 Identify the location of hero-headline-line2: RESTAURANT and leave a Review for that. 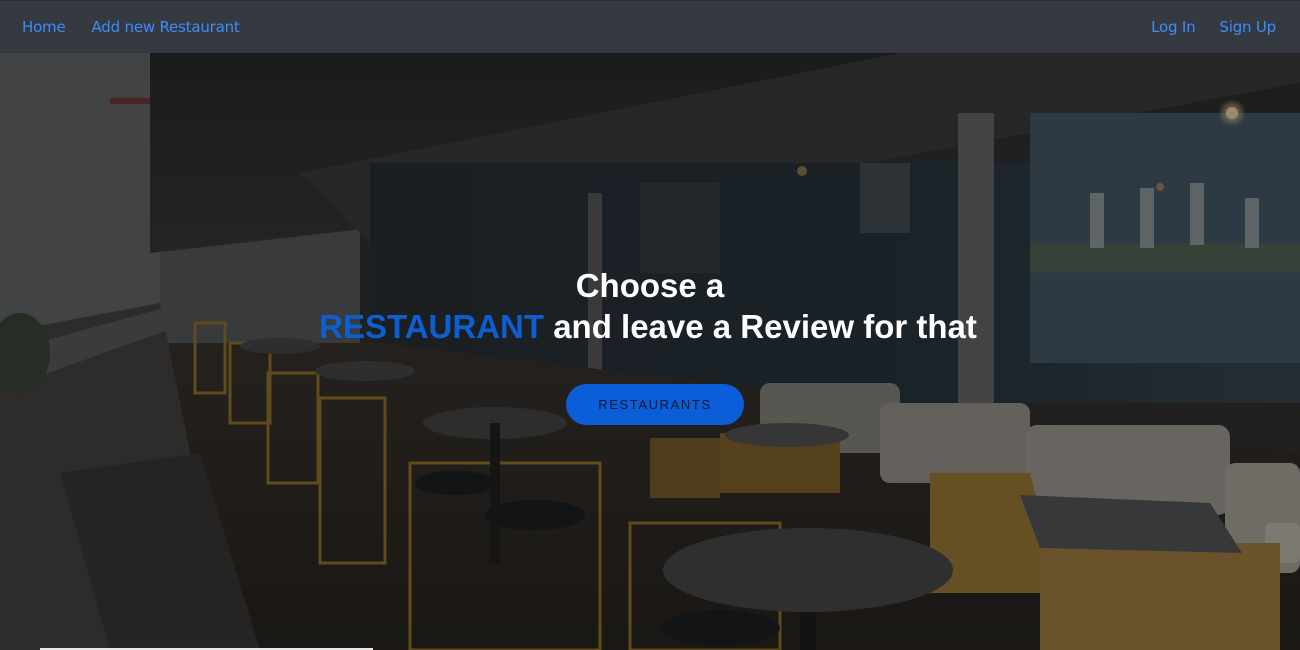
(650, 327).